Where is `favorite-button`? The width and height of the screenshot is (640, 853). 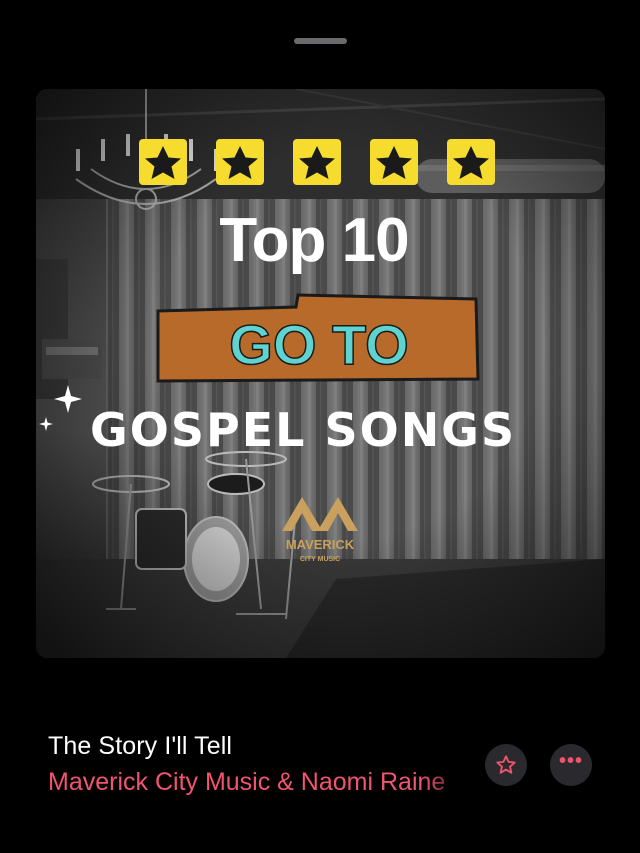
favorite-button is located at coordinates (506, 765).